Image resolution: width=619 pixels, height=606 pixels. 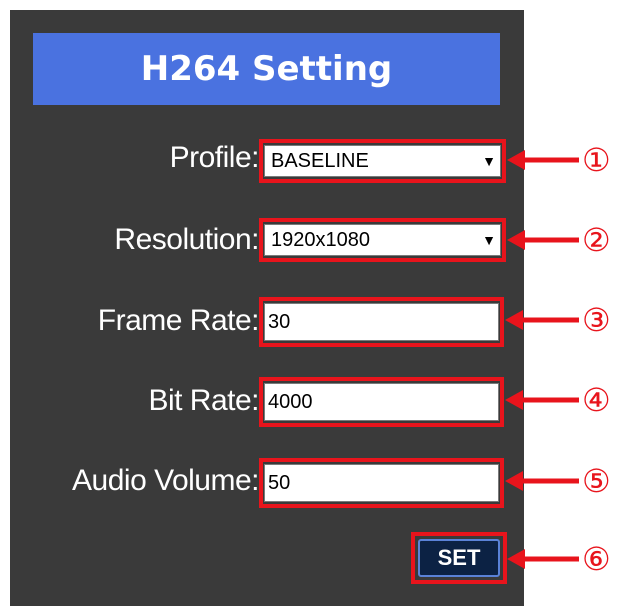 What do you see at coordinates (320, 160) in the screenshot?
I see `profile-value: BASELINE` at bounding box center [320, 160].